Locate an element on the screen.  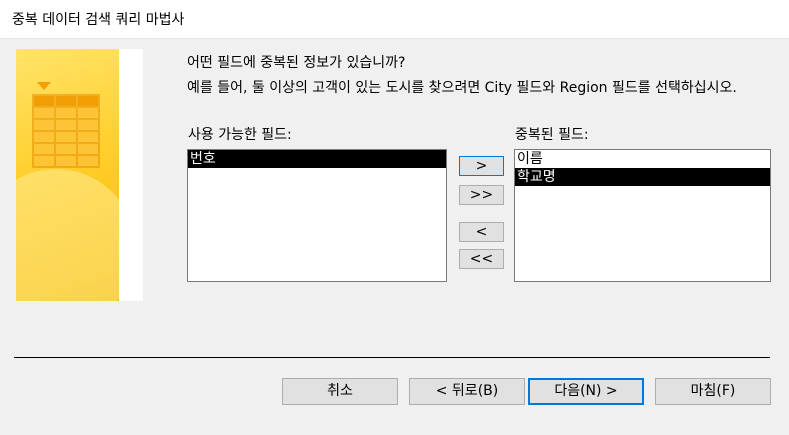
table-grid-icon is located at coordinates (66, 131).